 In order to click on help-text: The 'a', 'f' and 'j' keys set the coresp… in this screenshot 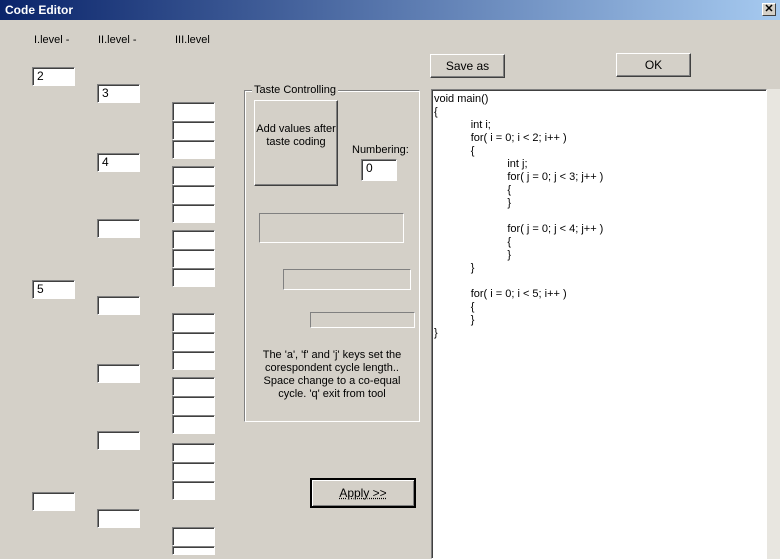, I will do `click(332, 374)`.